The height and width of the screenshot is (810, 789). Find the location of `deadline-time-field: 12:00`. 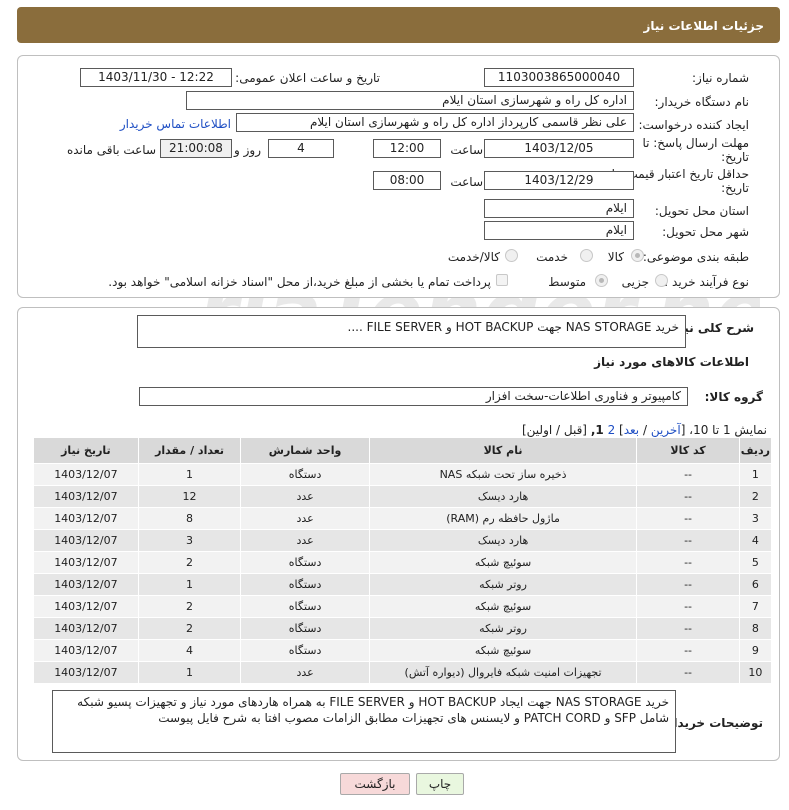

deadline-time-field: 12:00 is located at coordinates (407, 148).